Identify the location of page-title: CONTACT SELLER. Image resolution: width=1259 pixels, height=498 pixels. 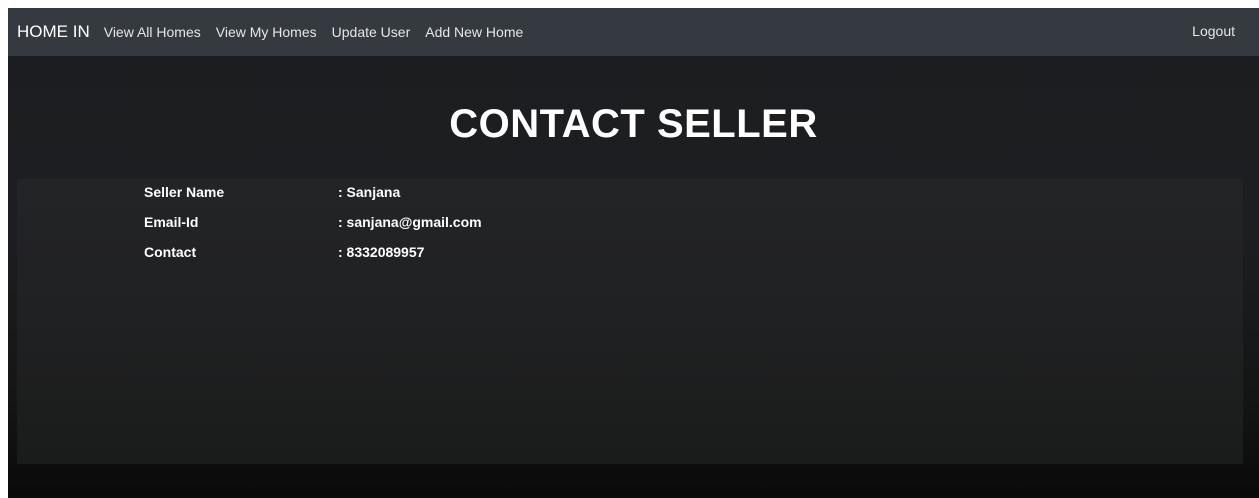
(633, 124).